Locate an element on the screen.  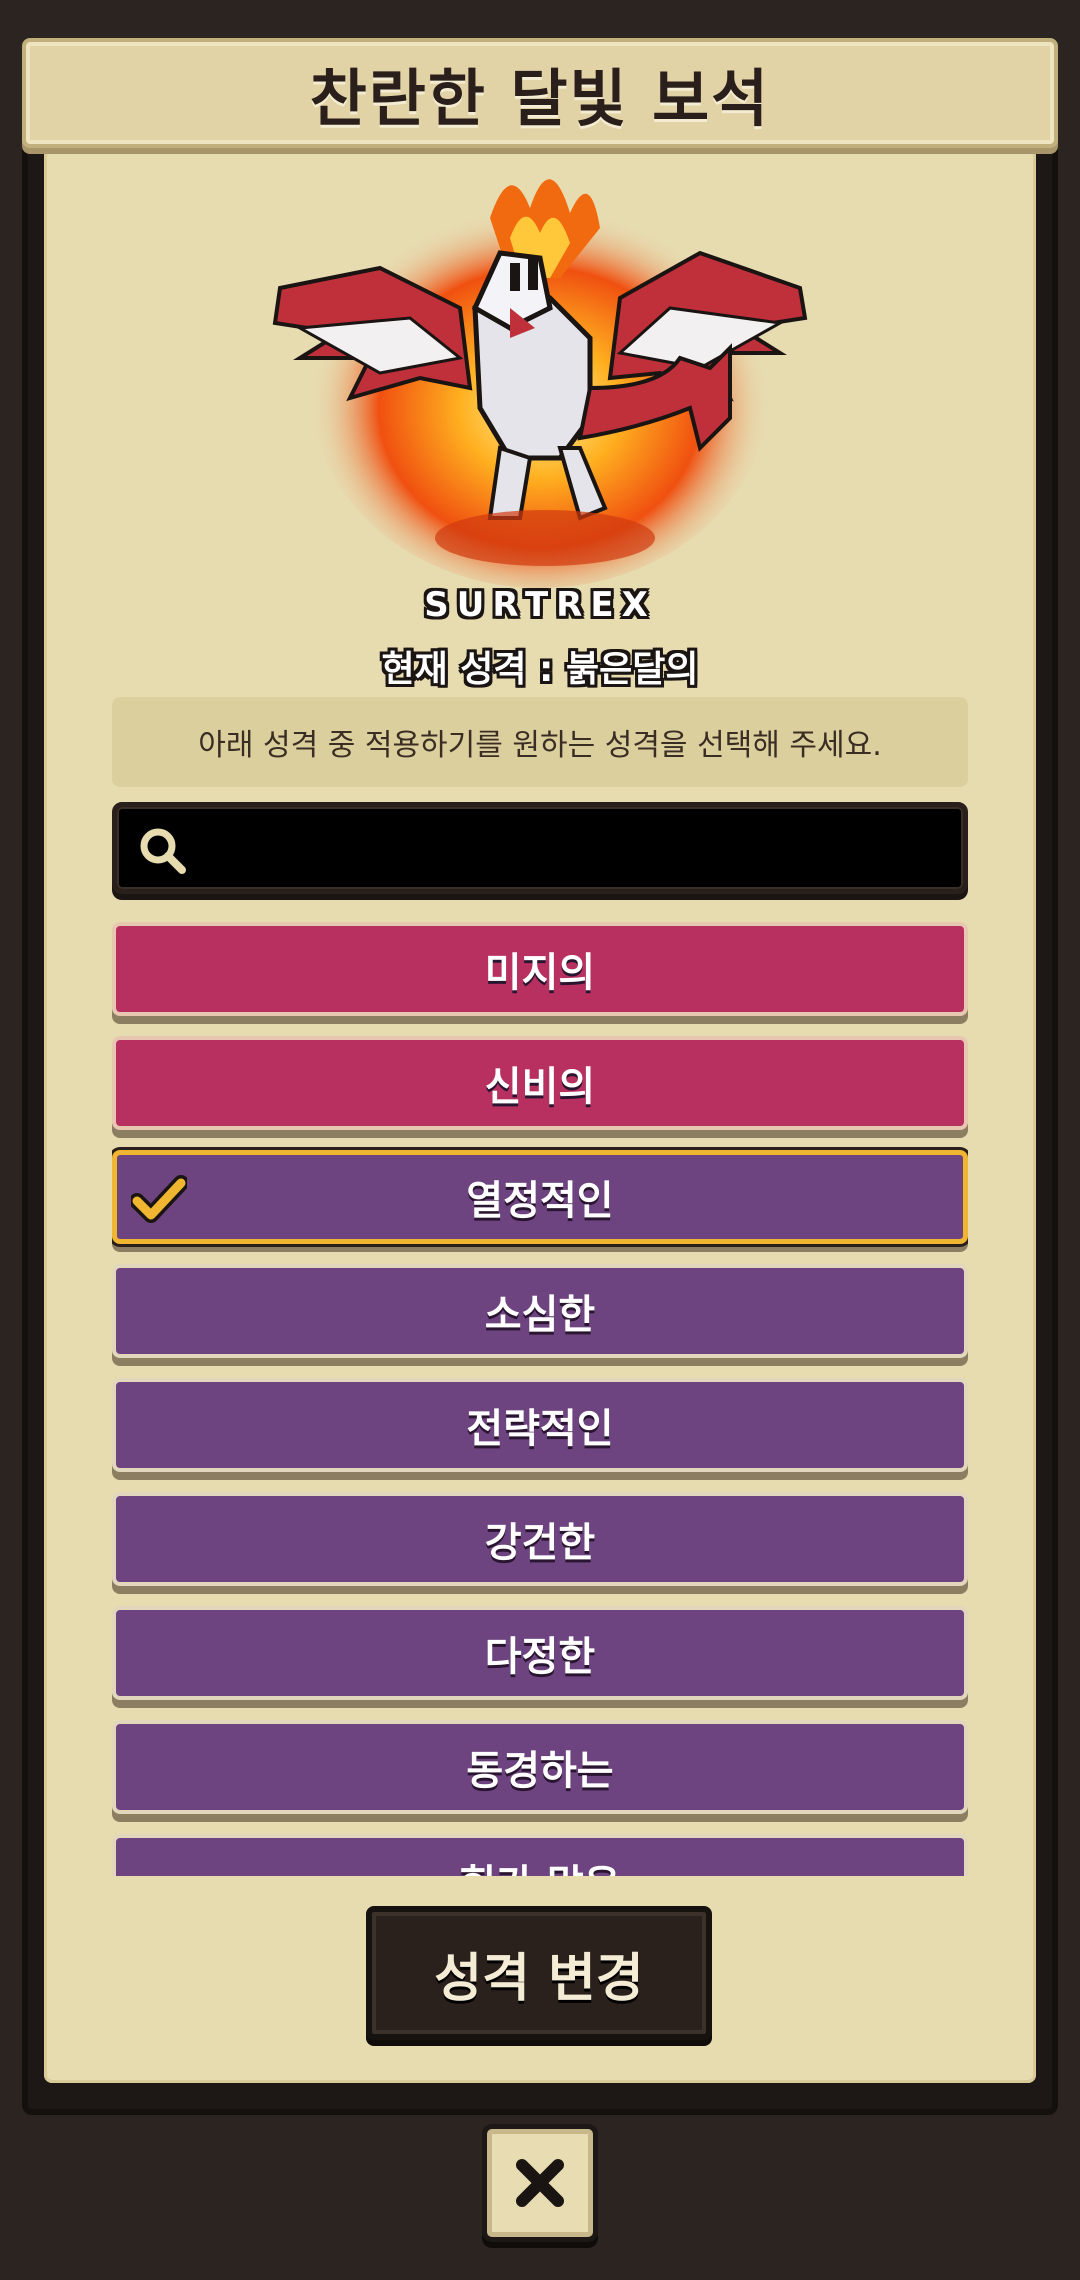
personality-item-0: 미지의 is located at coordinates (540, 969).